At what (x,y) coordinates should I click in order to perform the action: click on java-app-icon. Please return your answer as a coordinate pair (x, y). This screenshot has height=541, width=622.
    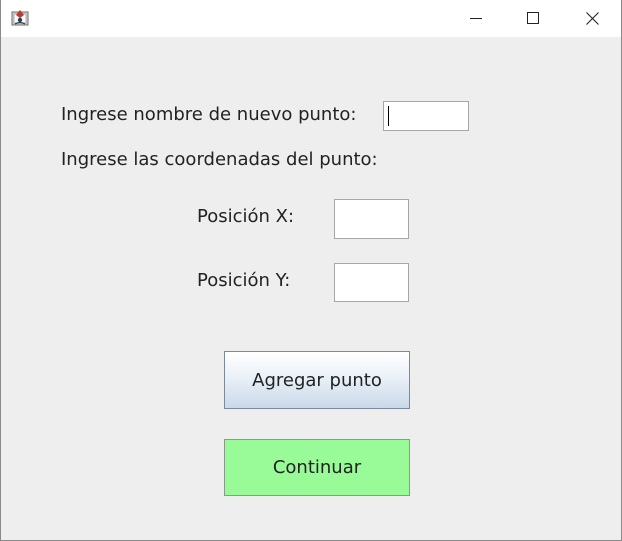
    Looking at the image, I should click on (21, 18).